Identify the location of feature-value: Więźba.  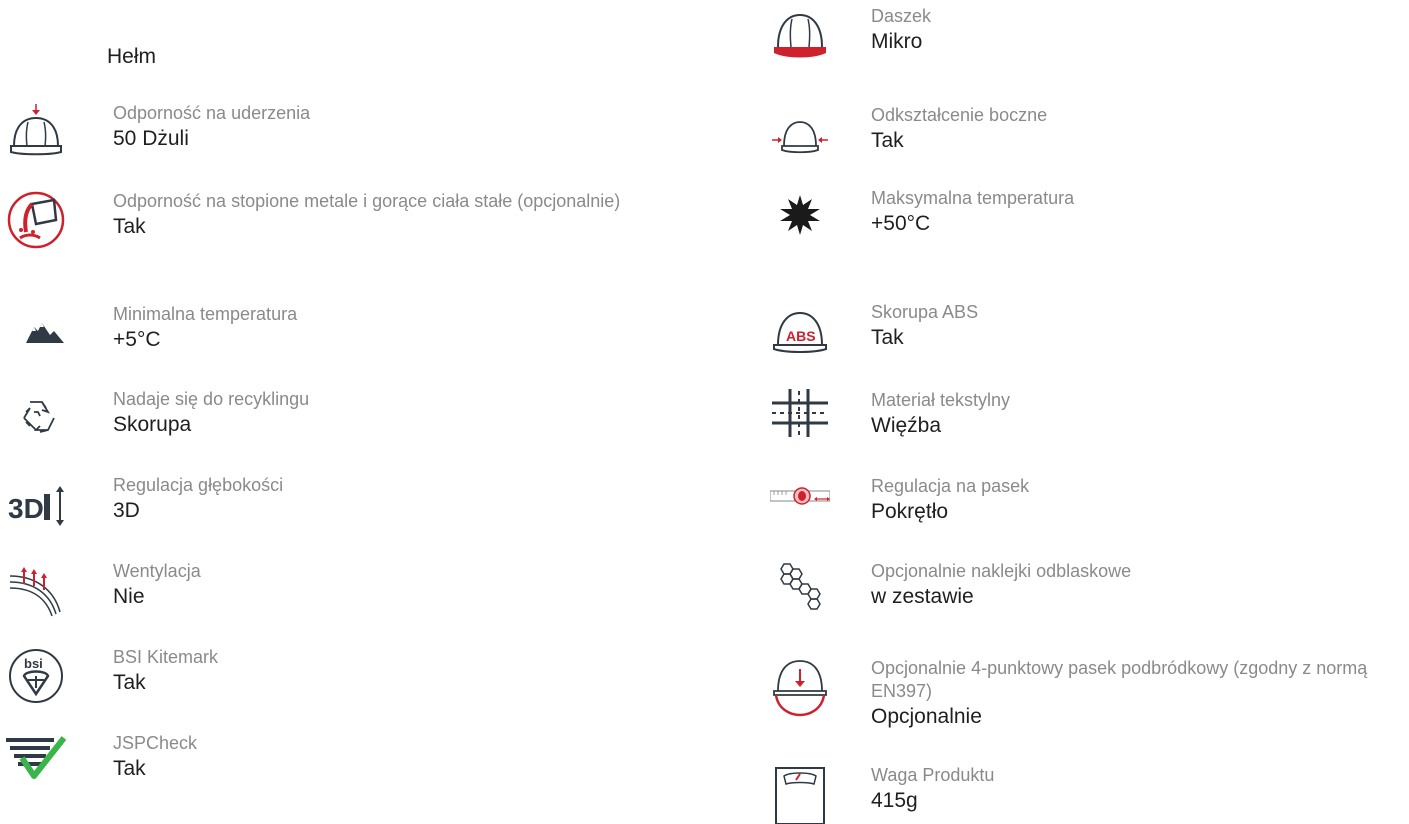
(906, 425).